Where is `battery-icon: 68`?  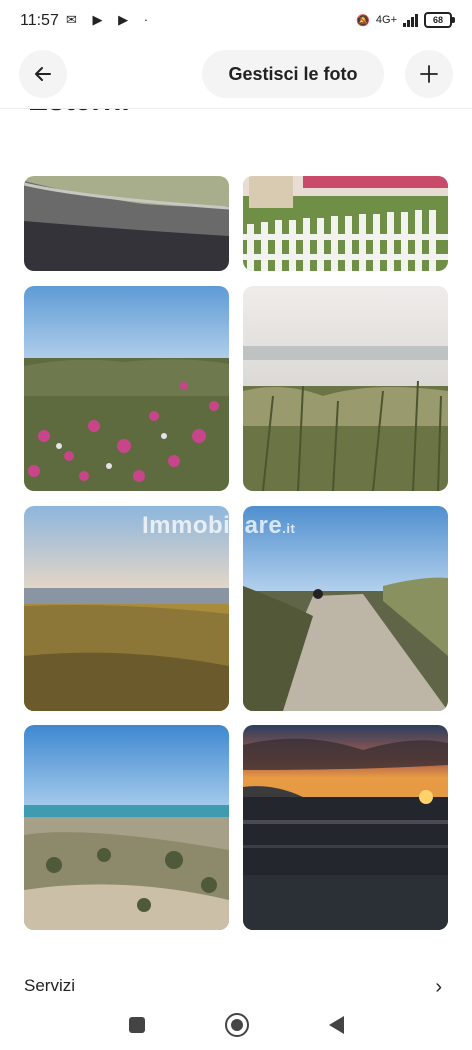 battery-icon: 68 is located at coordinates (439, 20).